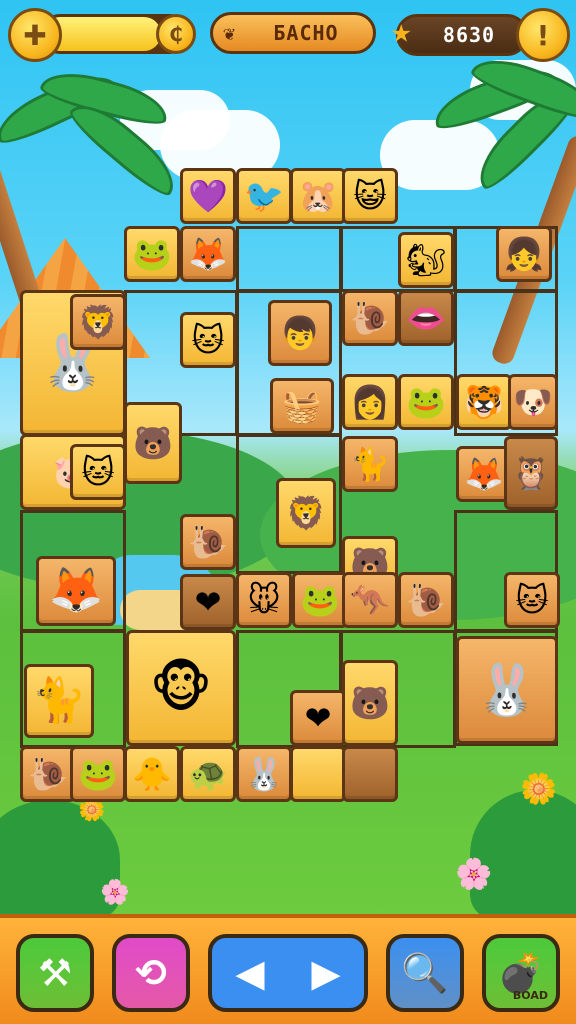 This screenshot has width=576, height=1024. I want to click on boy-face-tile: 👦, so click(300, 333).